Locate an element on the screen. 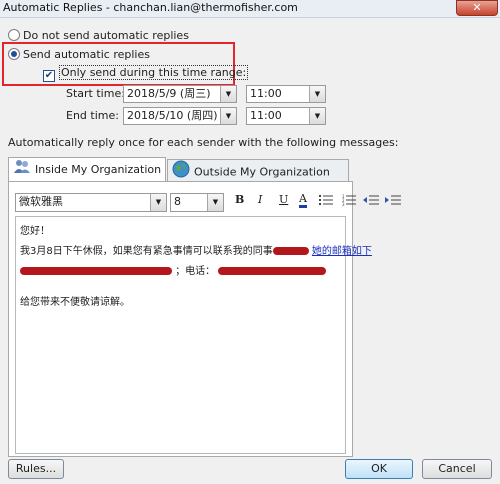 This screenshot has height=484, width=500. phone-label: ；电话： is located at coordinates (195, 271).